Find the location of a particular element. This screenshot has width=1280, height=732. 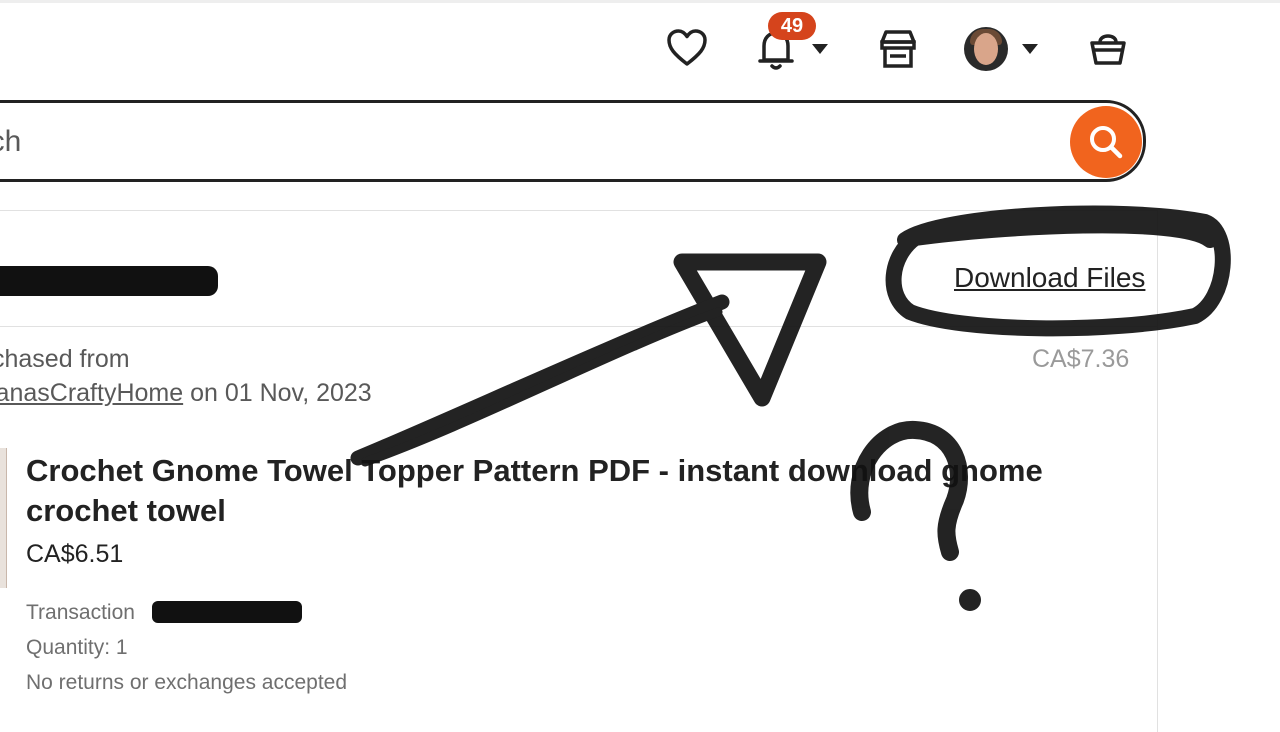

order-total: CA$7.36 is located at coordinates (1081, 359).